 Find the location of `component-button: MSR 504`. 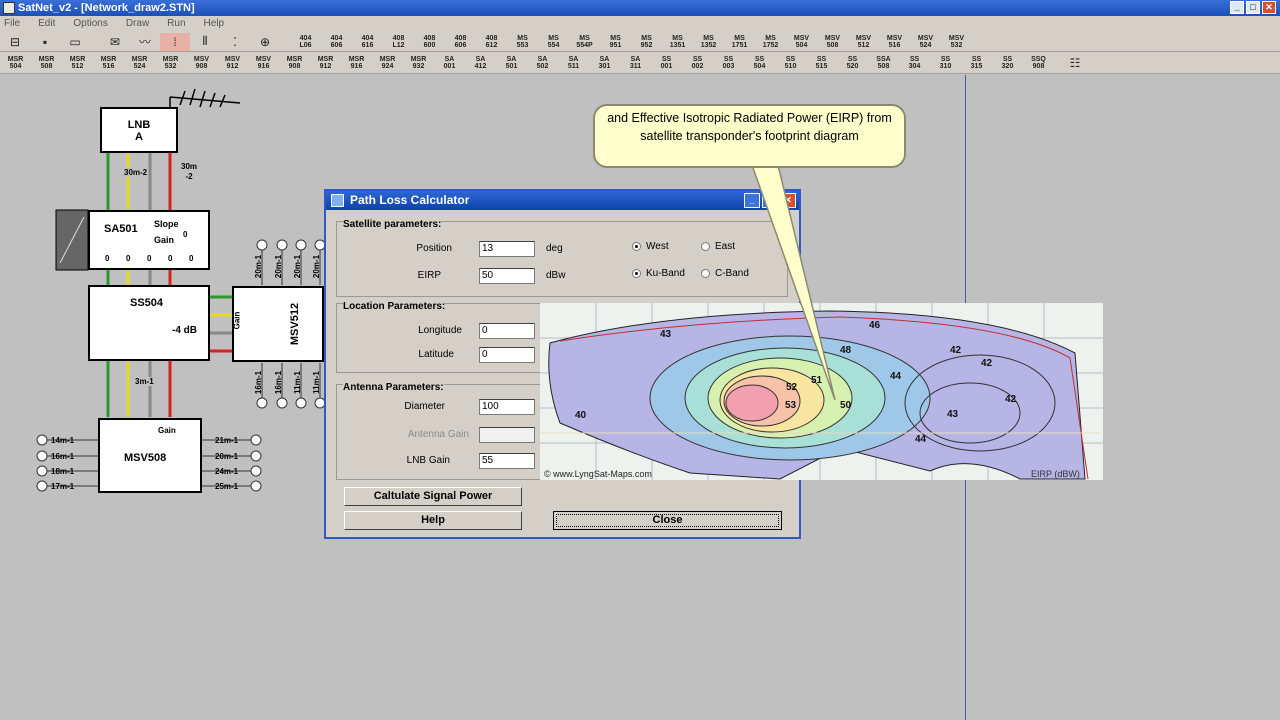

component-button: MSR 504 is located at coordinates (15, 63).